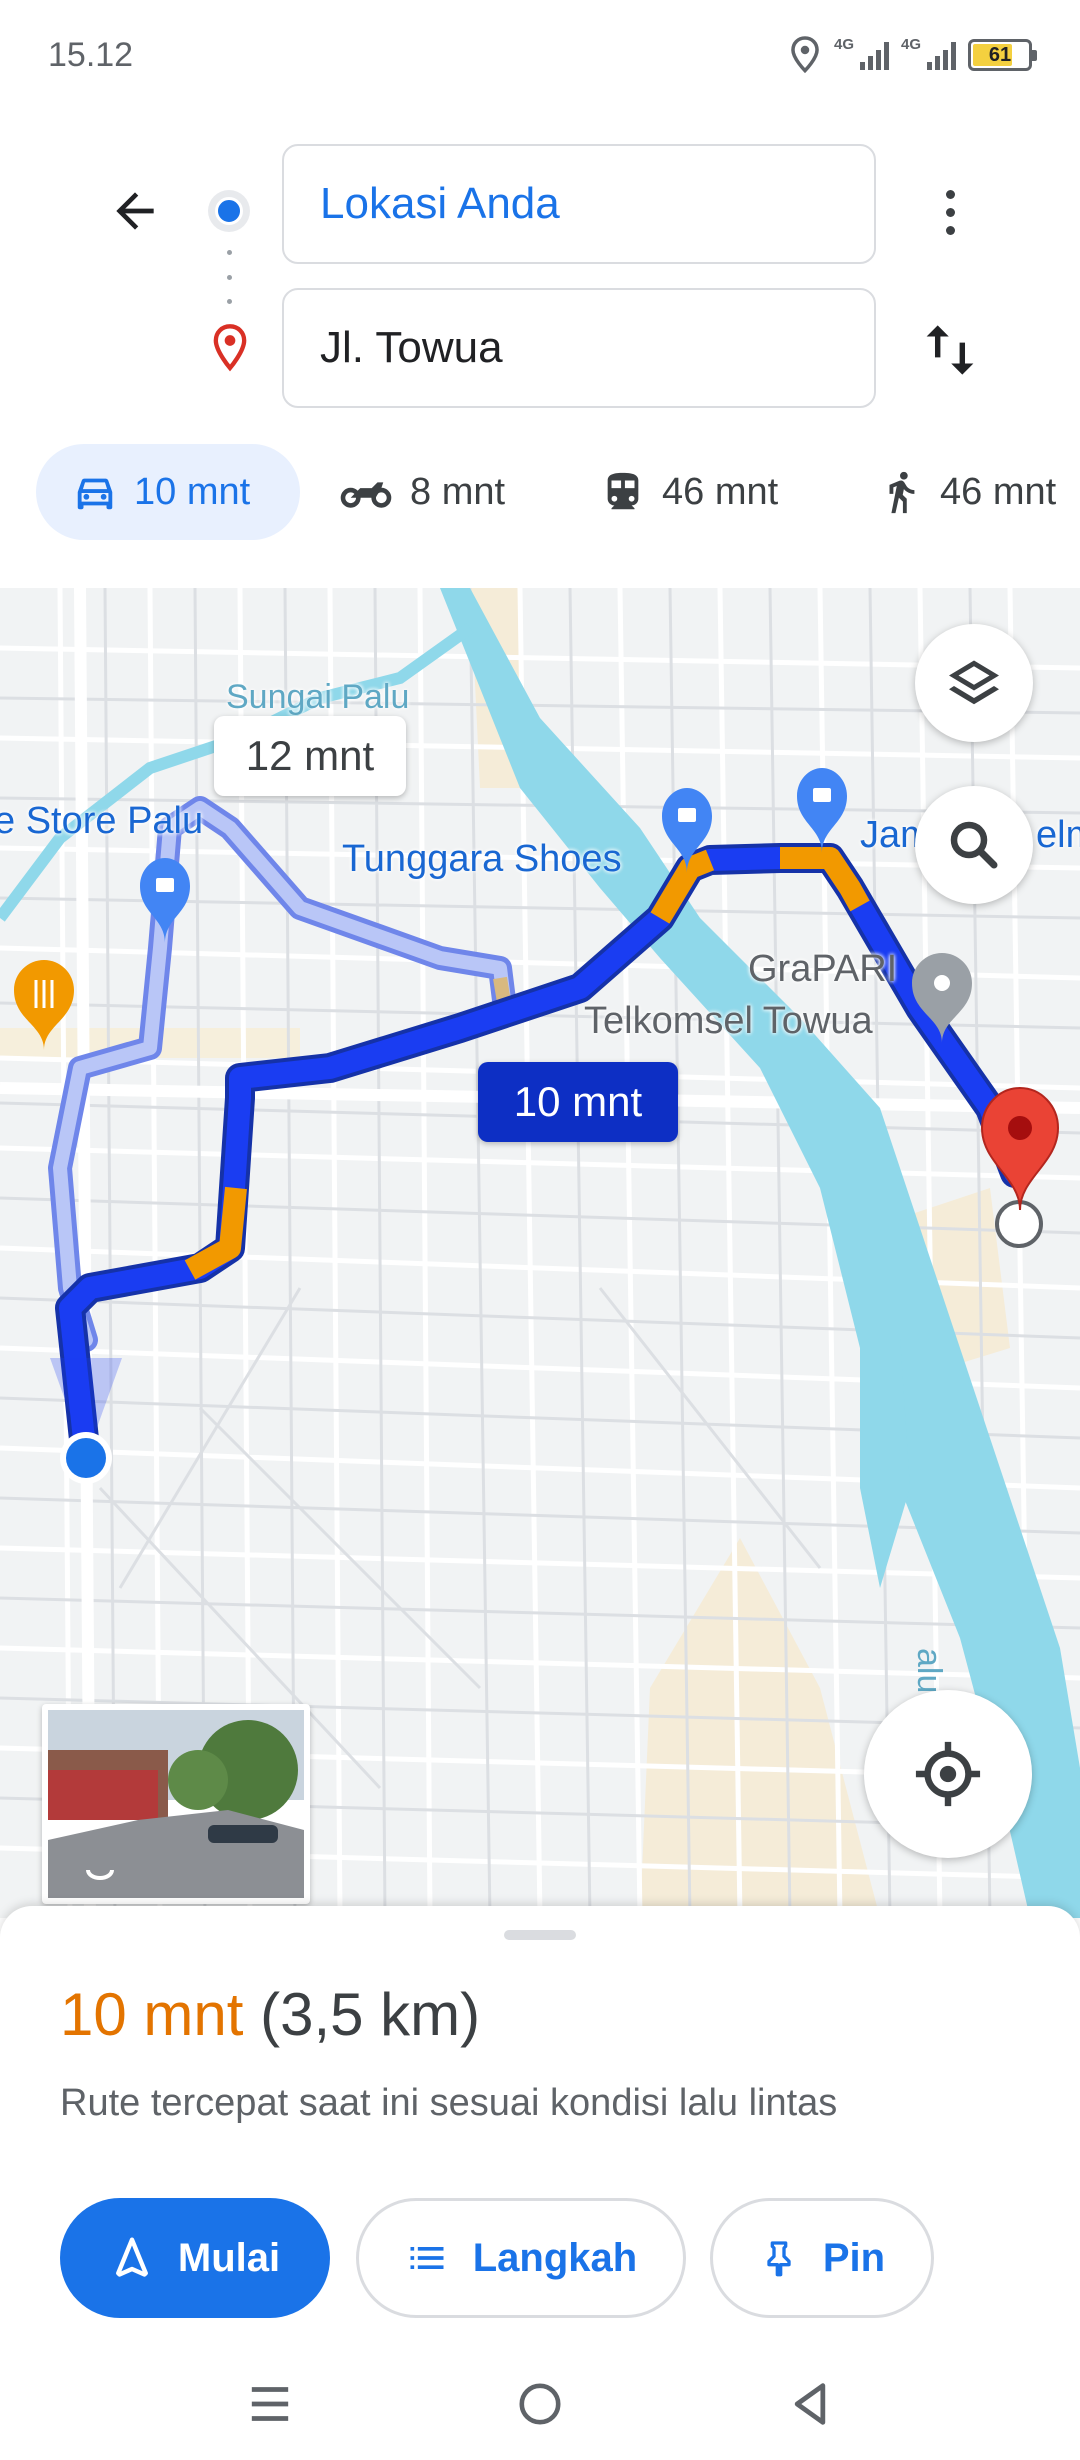 The image size is (1080, 2460). What do you see at coordinates (458, 491) in the screenshot?
I see `mode-motorcycle-label: 8 mnt` at bounding box center [458, 491].